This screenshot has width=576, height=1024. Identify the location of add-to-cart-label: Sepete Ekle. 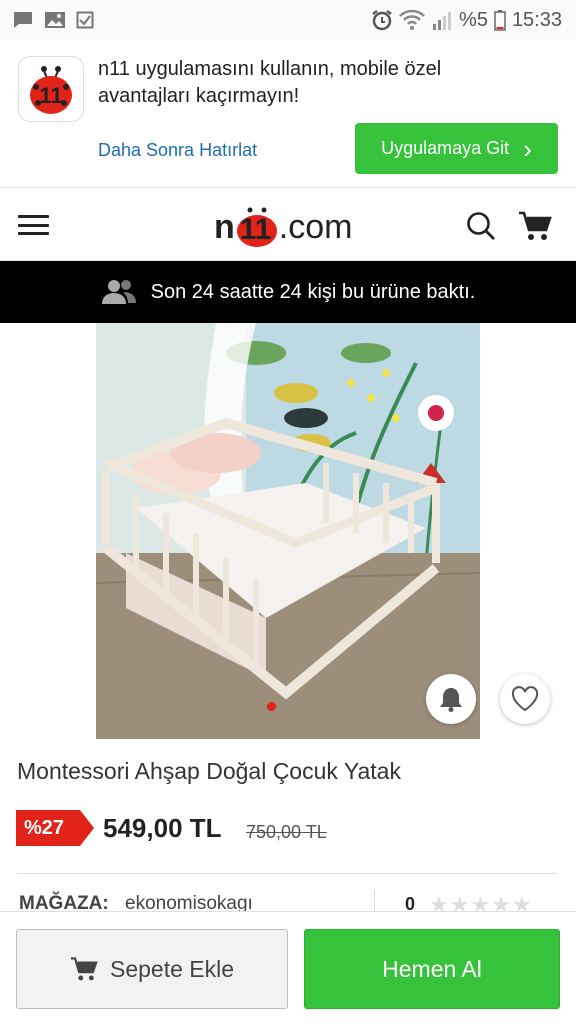
(172, 968).